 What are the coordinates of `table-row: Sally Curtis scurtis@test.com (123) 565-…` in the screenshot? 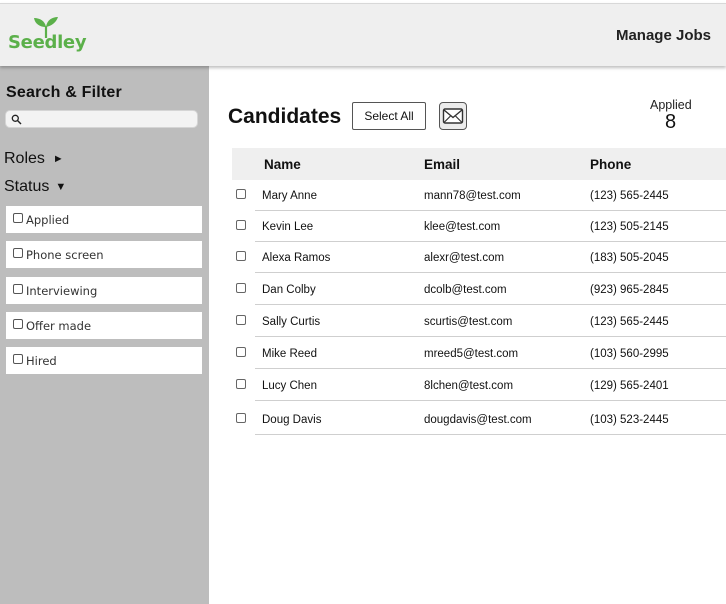 It's located at (479, 321).